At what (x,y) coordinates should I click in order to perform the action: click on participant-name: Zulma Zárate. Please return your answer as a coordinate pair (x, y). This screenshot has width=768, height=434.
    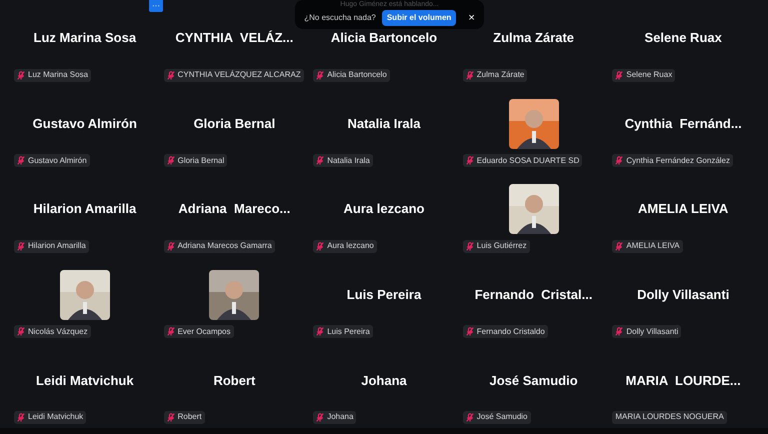
    Looking at the image, I should click on (533, 38).